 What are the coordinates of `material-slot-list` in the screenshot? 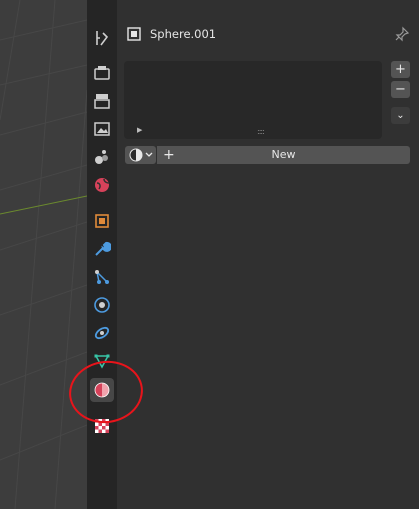 It's located at (253, 100).